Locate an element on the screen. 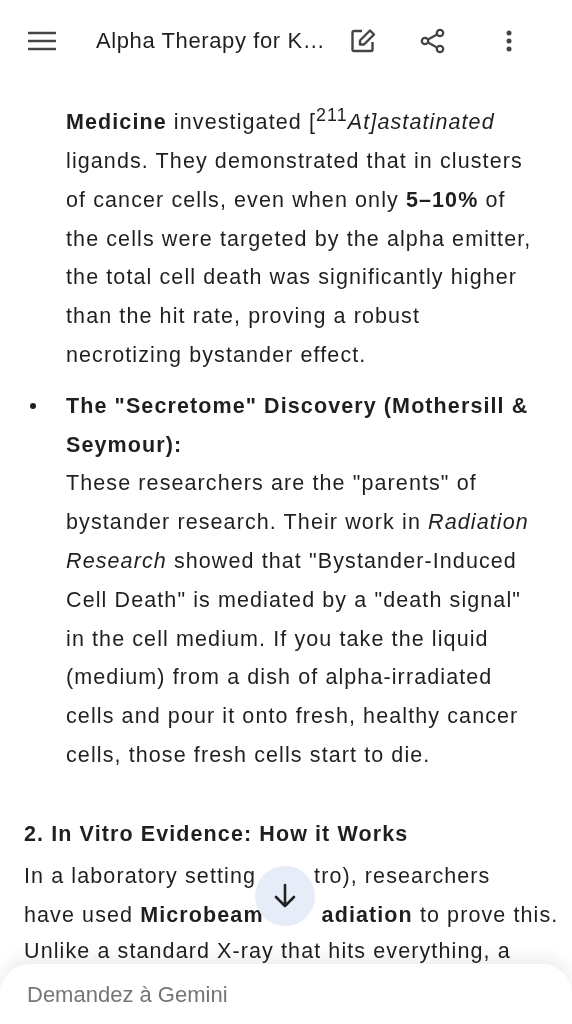 The width and height of the screenshot is (572, 1024). text-fragment: tro), researchers is located at coordinates (402, 876).